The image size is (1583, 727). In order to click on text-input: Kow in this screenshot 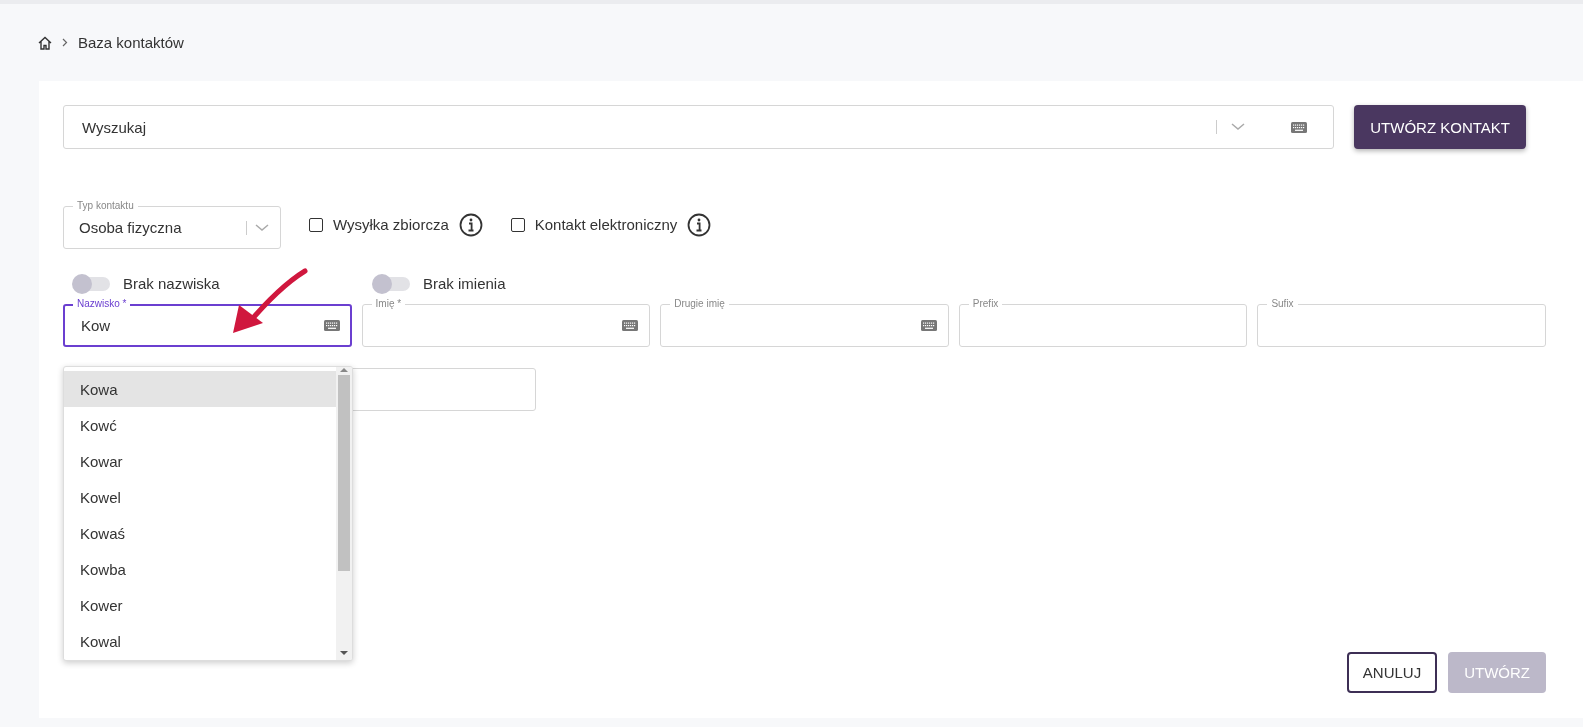, I will do `click(201, 325)`.